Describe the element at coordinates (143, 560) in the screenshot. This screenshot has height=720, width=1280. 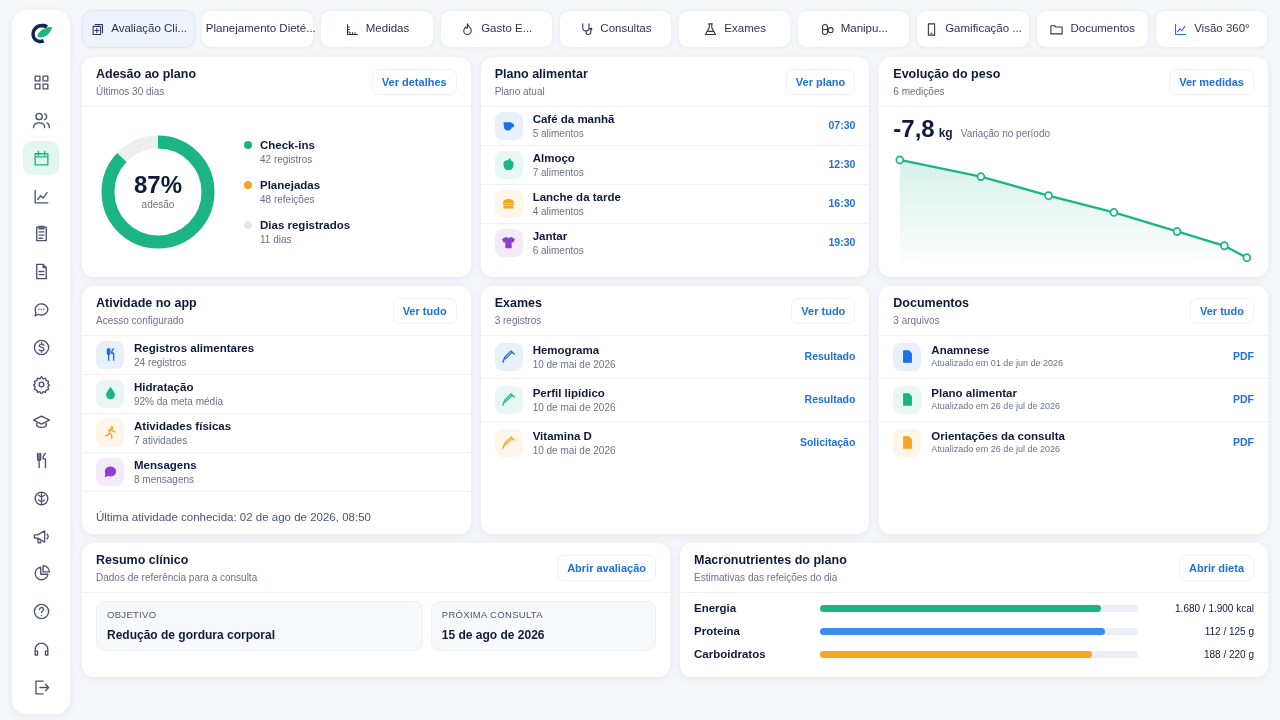
I see `card-title: Resumo clínico` at that location.